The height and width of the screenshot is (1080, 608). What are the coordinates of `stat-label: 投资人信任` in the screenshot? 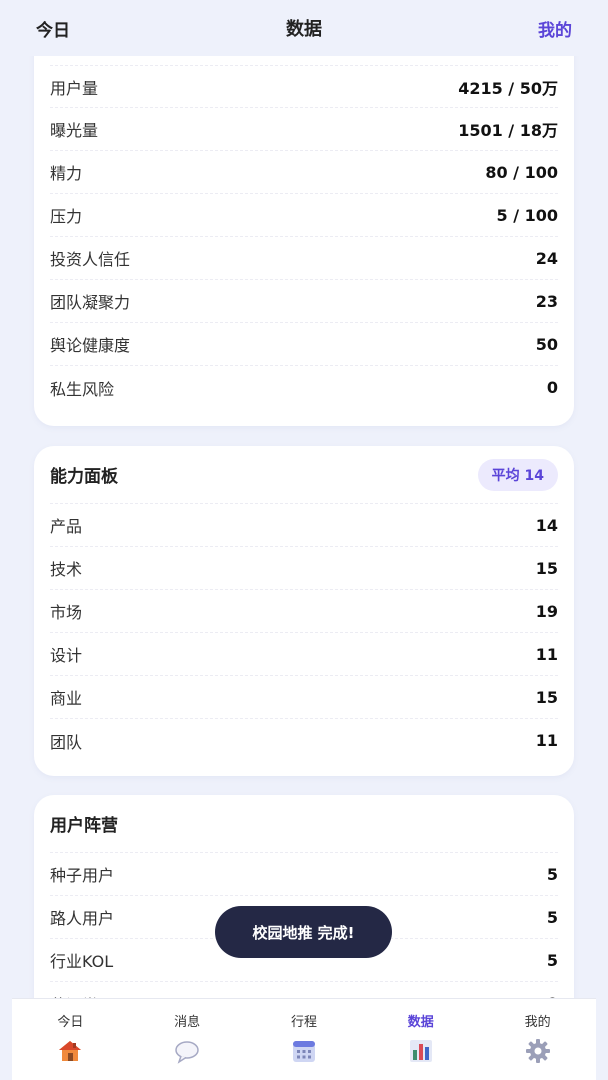 It's located at (90, 259).